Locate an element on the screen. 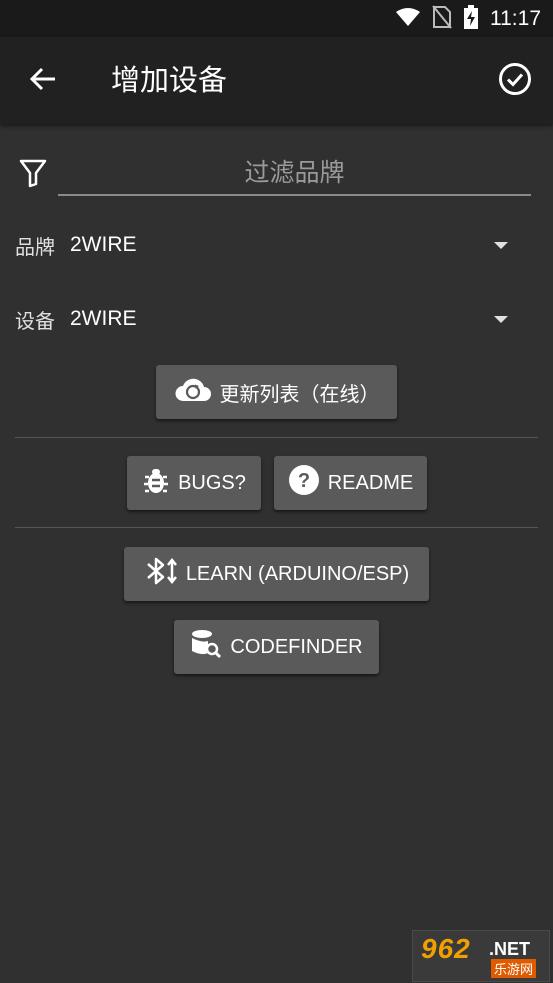  bugs-button: BUGS? is located at coordinates (194, 483).